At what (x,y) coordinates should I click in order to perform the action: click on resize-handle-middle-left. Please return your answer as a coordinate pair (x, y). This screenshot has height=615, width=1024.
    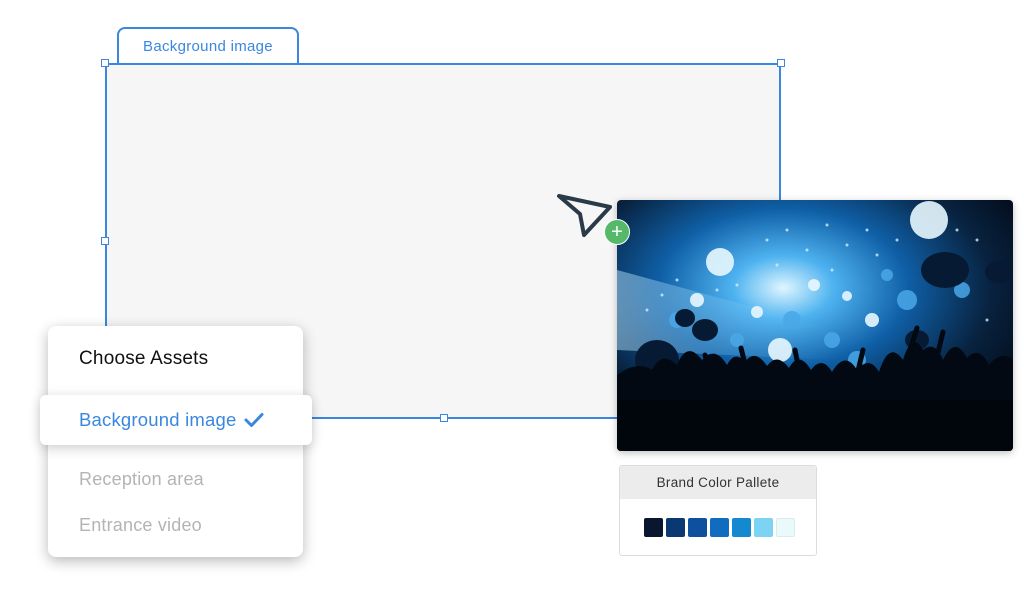
    Looking at the image, I should click on (105, 241).